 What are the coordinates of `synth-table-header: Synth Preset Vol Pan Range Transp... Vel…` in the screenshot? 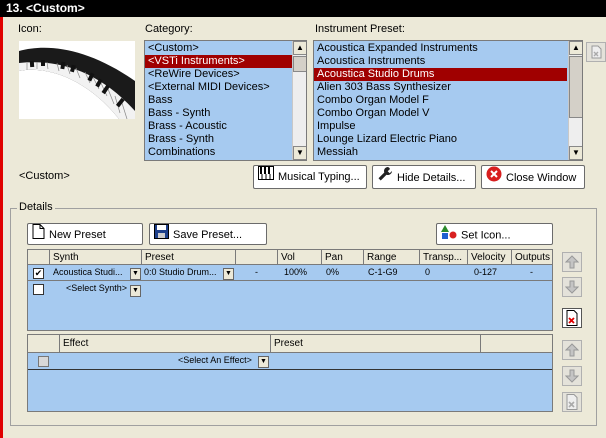 It's located at (290, 257).